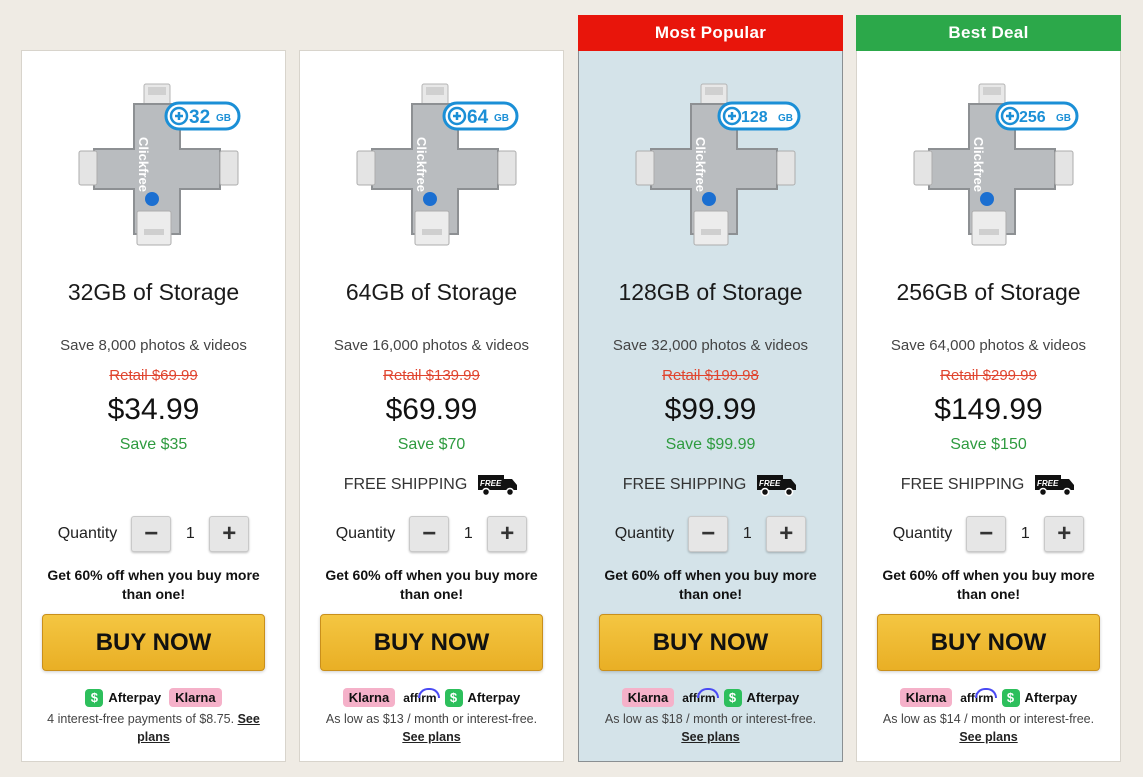  I want to click on card-title: 128GB of Storage, so click(710, 292).